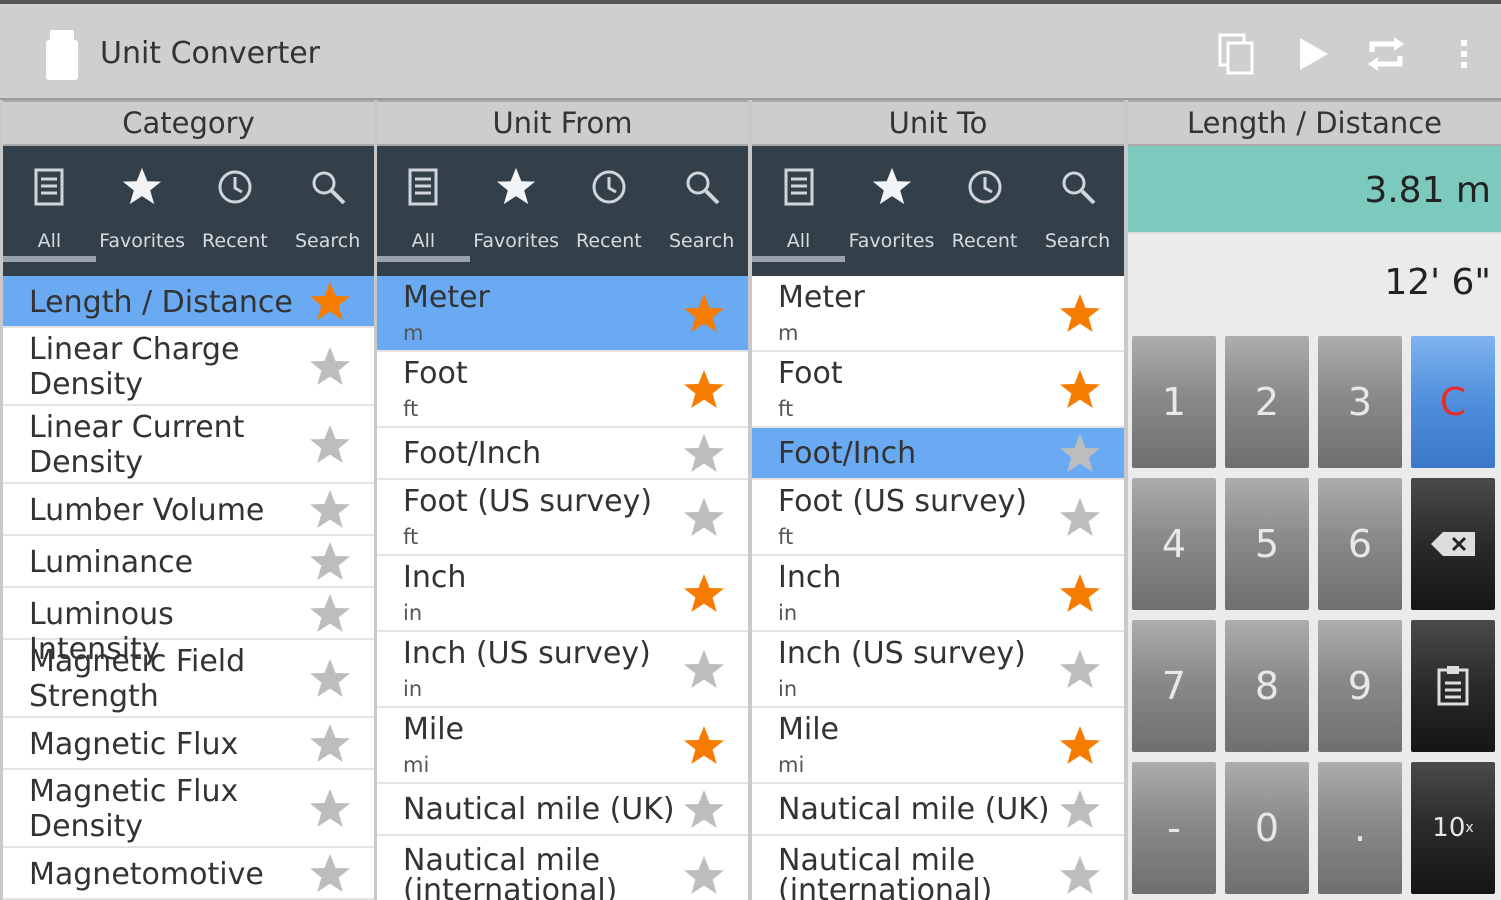  I want to click on backspace-key, so click(1453, 544).